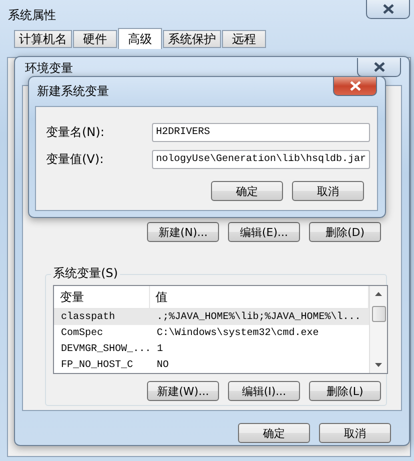  I want to click on dialog-button: 删除(D), so click(345, 232).